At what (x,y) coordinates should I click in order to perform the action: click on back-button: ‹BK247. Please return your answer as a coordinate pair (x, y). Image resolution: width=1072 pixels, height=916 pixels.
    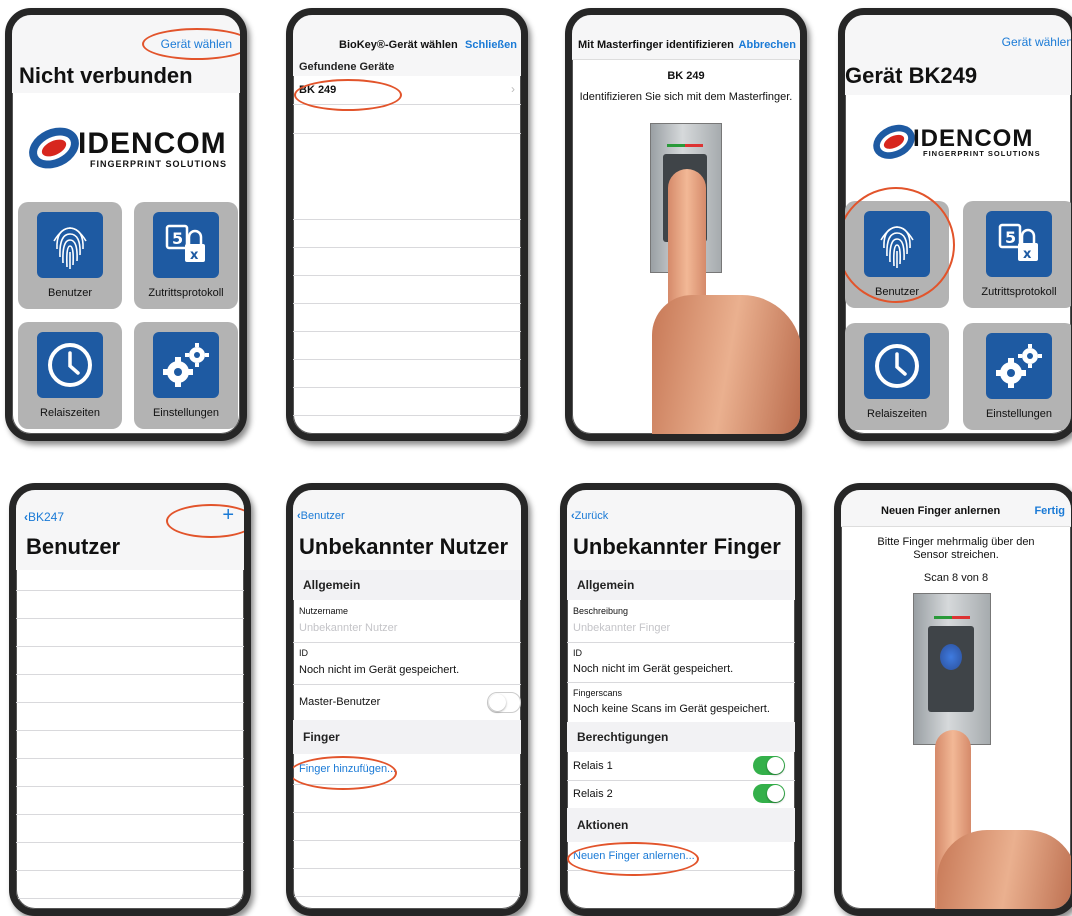
    Looking at the image, I should click on (44, 517).